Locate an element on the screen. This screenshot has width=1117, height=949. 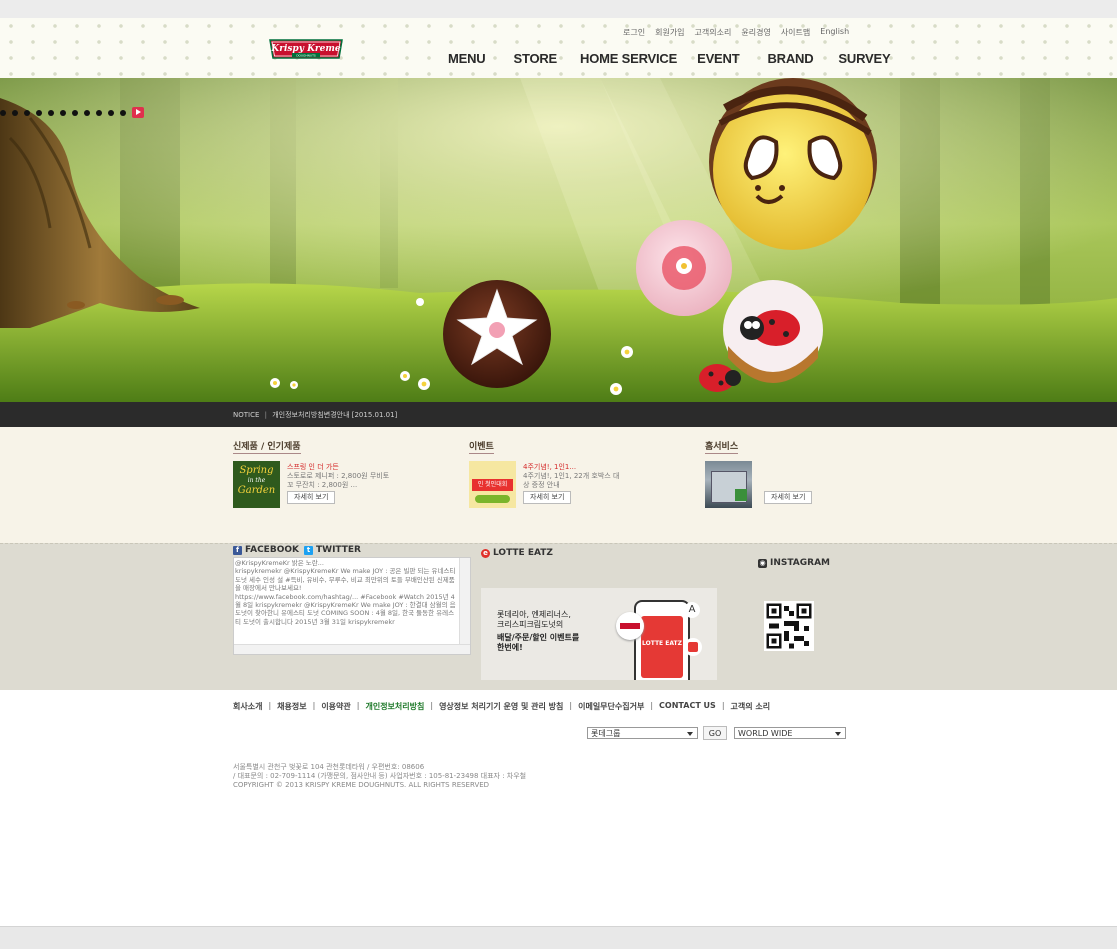
krispy-kreme-badge-icon is located at coordinates (630, 626).